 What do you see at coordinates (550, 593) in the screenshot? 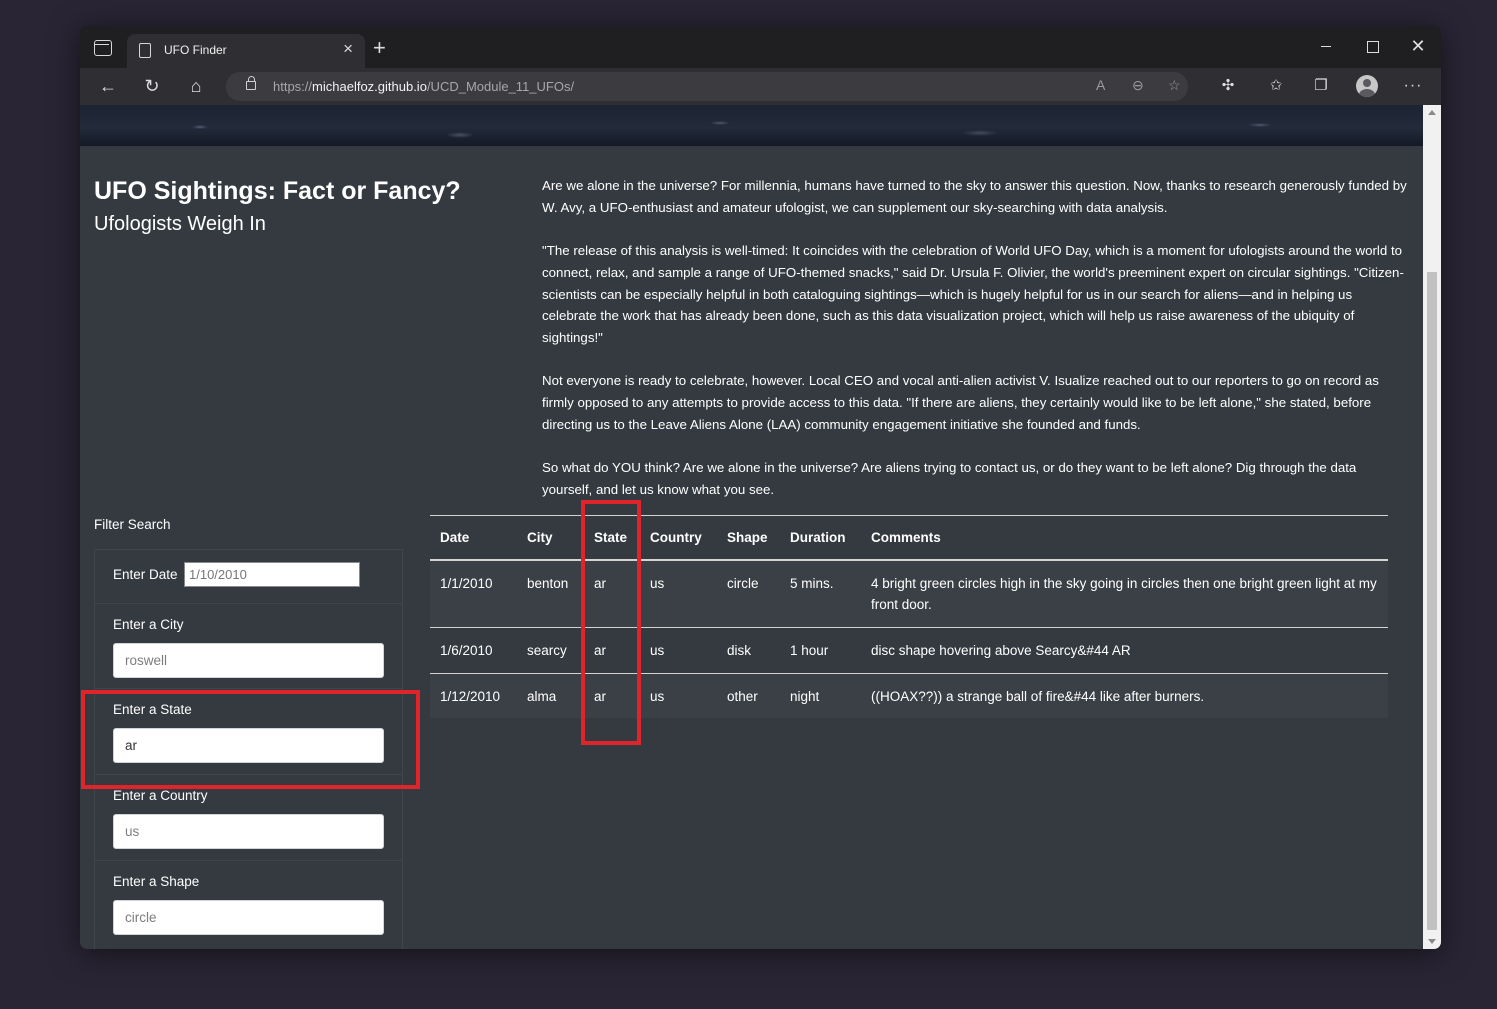
I see `cell-city: benton` at bounding box center [550, 593].